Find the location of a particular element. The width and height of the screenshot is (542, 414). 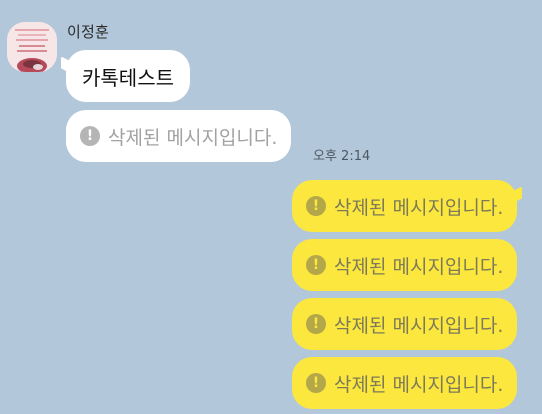

incoming-message-text: 카톡테스트 is located at coordinates (128, 77).